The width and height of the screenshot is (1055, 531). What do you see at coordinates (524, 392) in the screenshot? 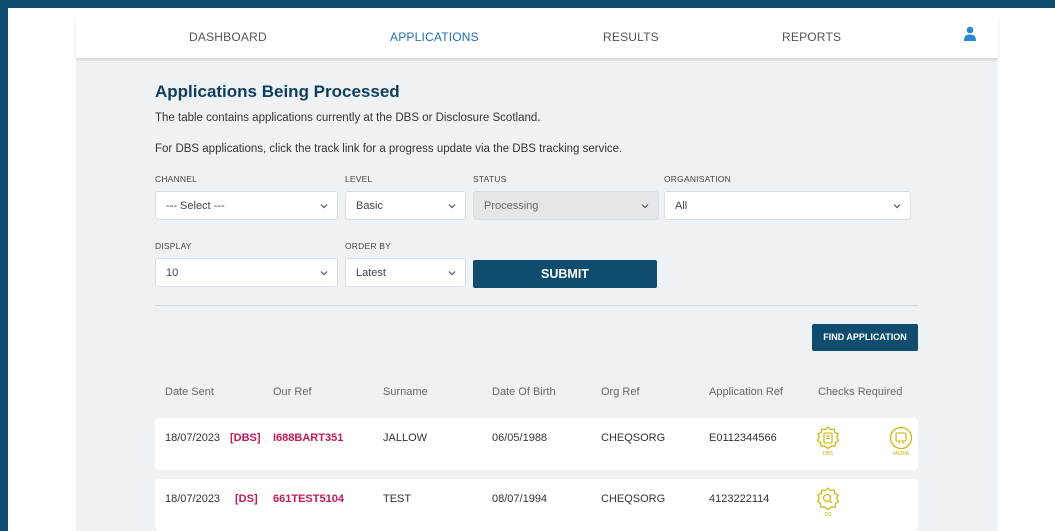
I see `column-header-date-of-birth: Date Of Birth` at bounding box center [524, 392].